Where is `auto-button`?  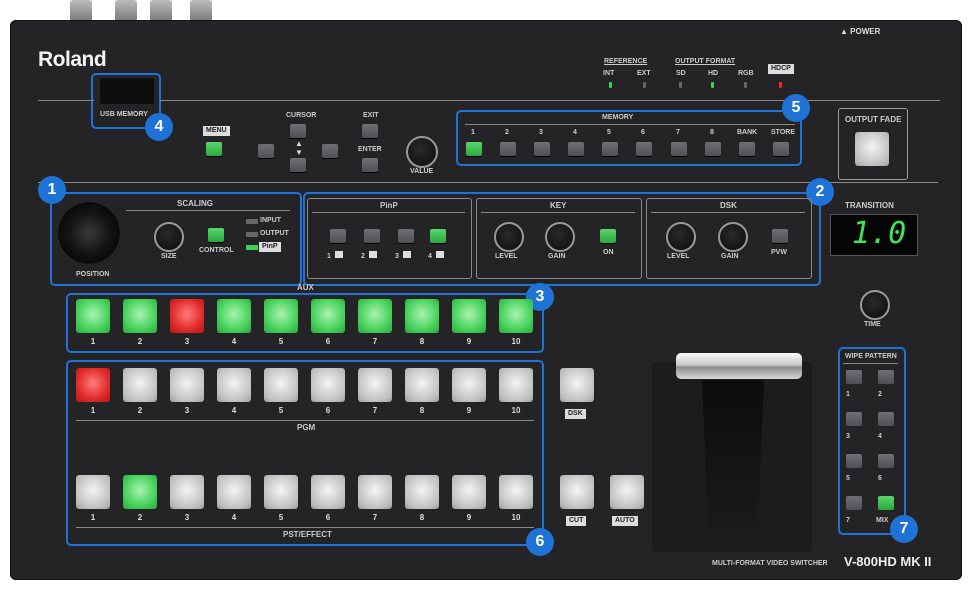
auto-button is located at coordinates (627, 492).